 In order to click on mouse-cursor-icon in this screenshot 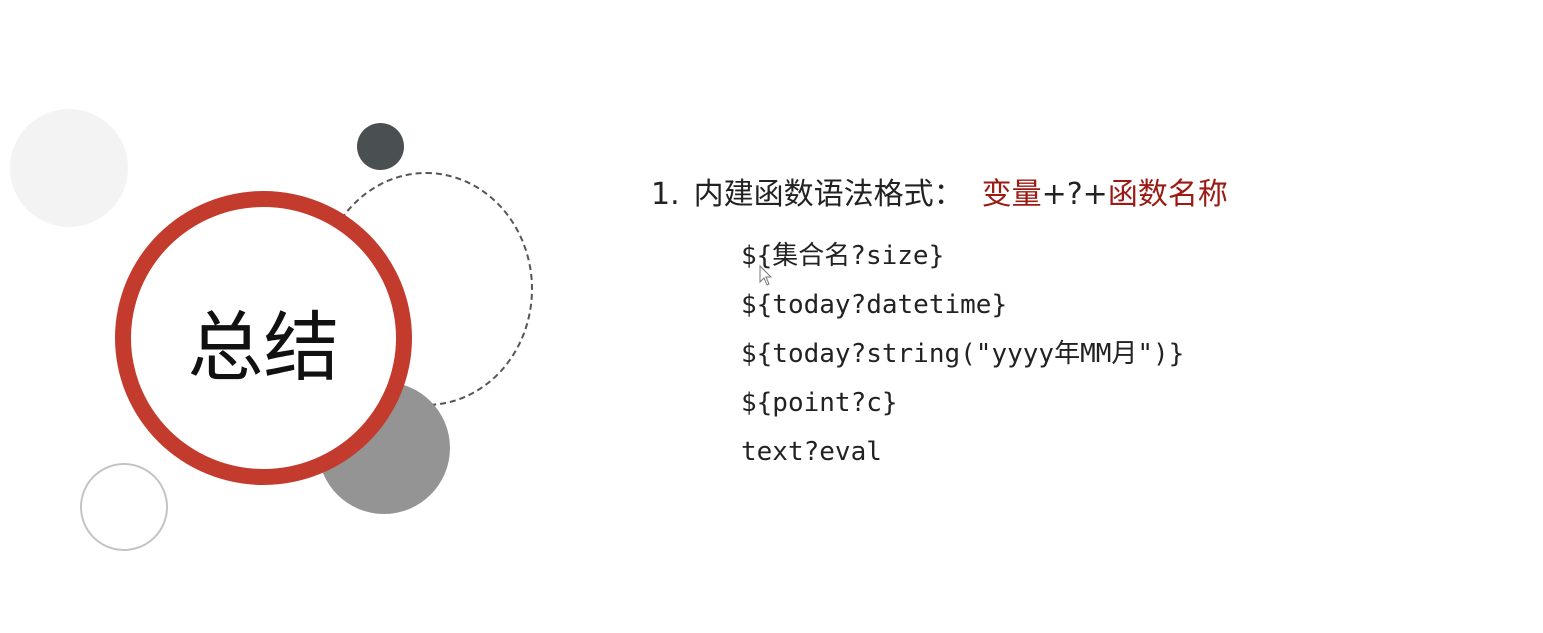, I will do `click(766, 275)`.